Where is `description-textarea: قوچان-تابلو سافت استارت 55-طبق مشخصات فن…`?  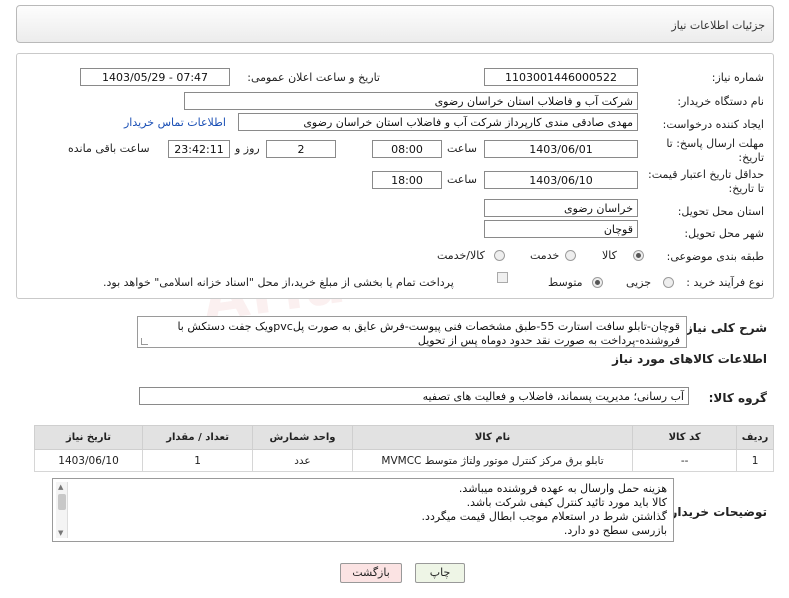 description-textarea: قوچان-تابلو سافت استارت 55-طبق مشخصات فن… is located at coordinates (412, 332).